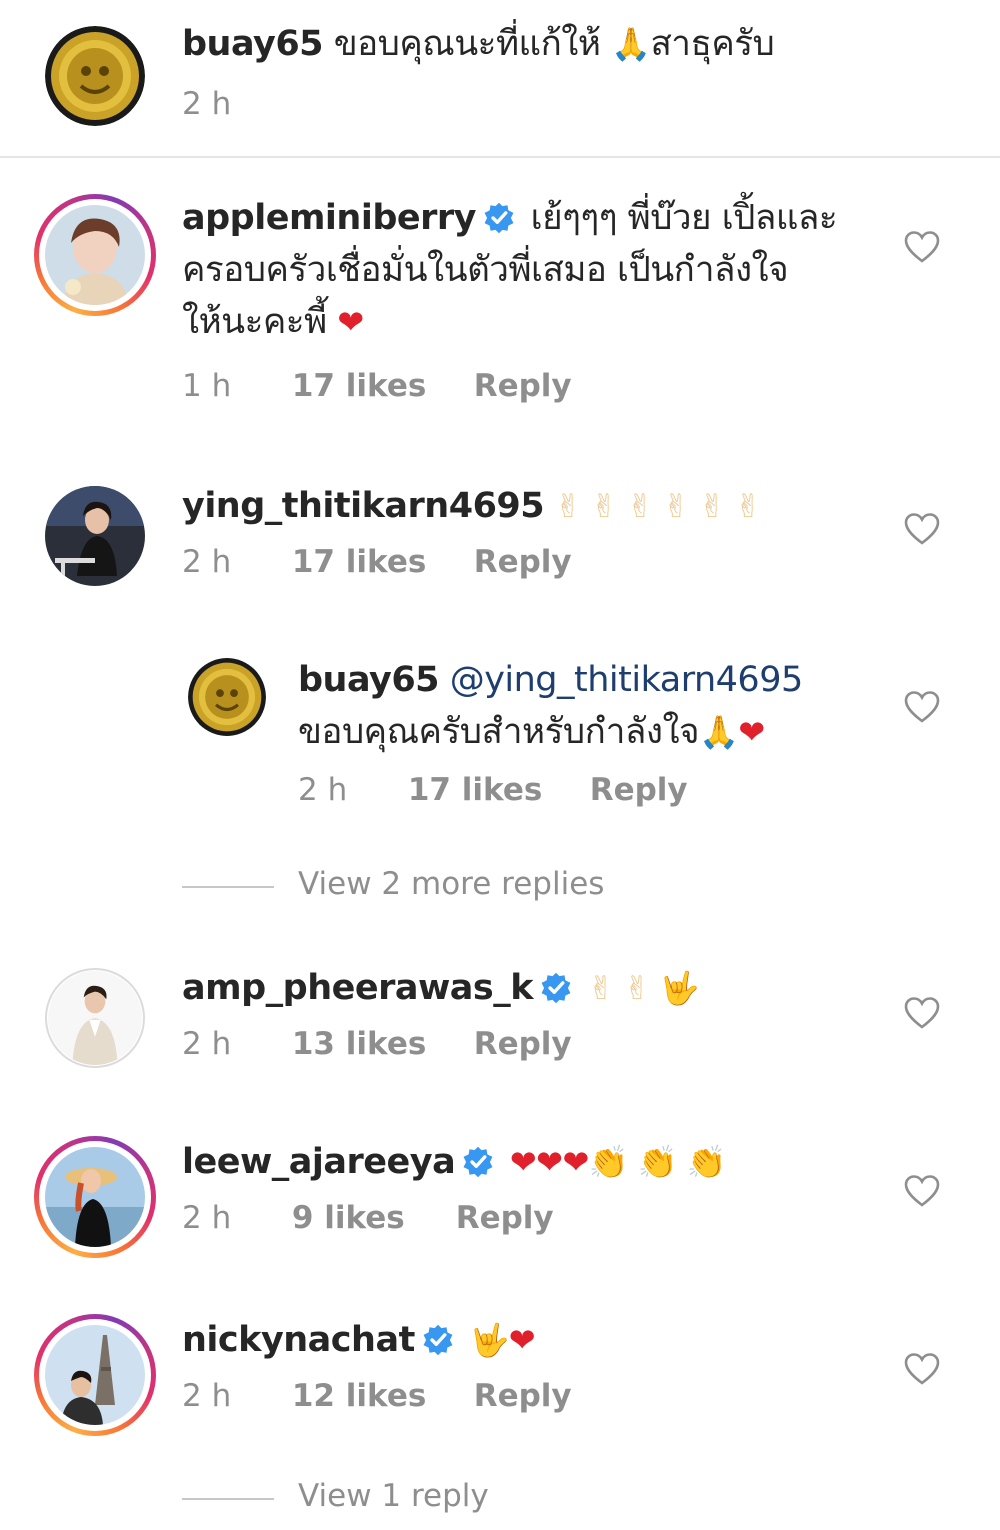  Describe the element at coordinates (500, 1375) in the screenshot. I see `comment: nickynachat 🤟❤ 2 h 12 likes Reply` at that location.